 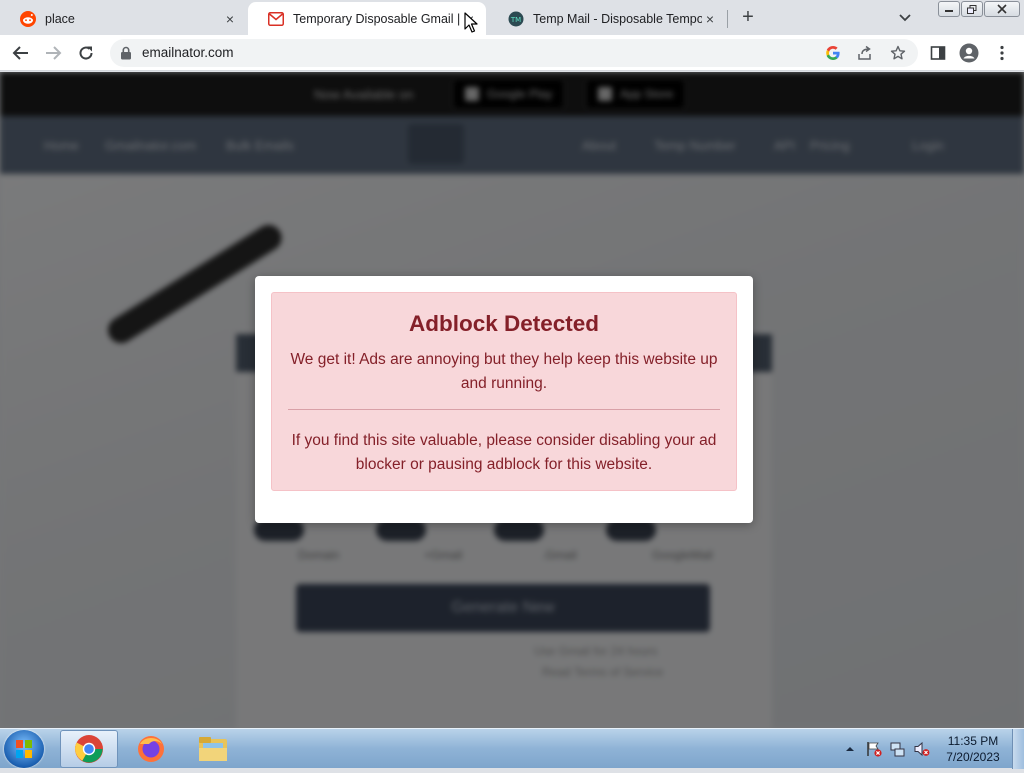 What do you see at coordinates (1002, 9) in the screenshot?
I see `close-window-icon` at bounding box center [1002, 9].